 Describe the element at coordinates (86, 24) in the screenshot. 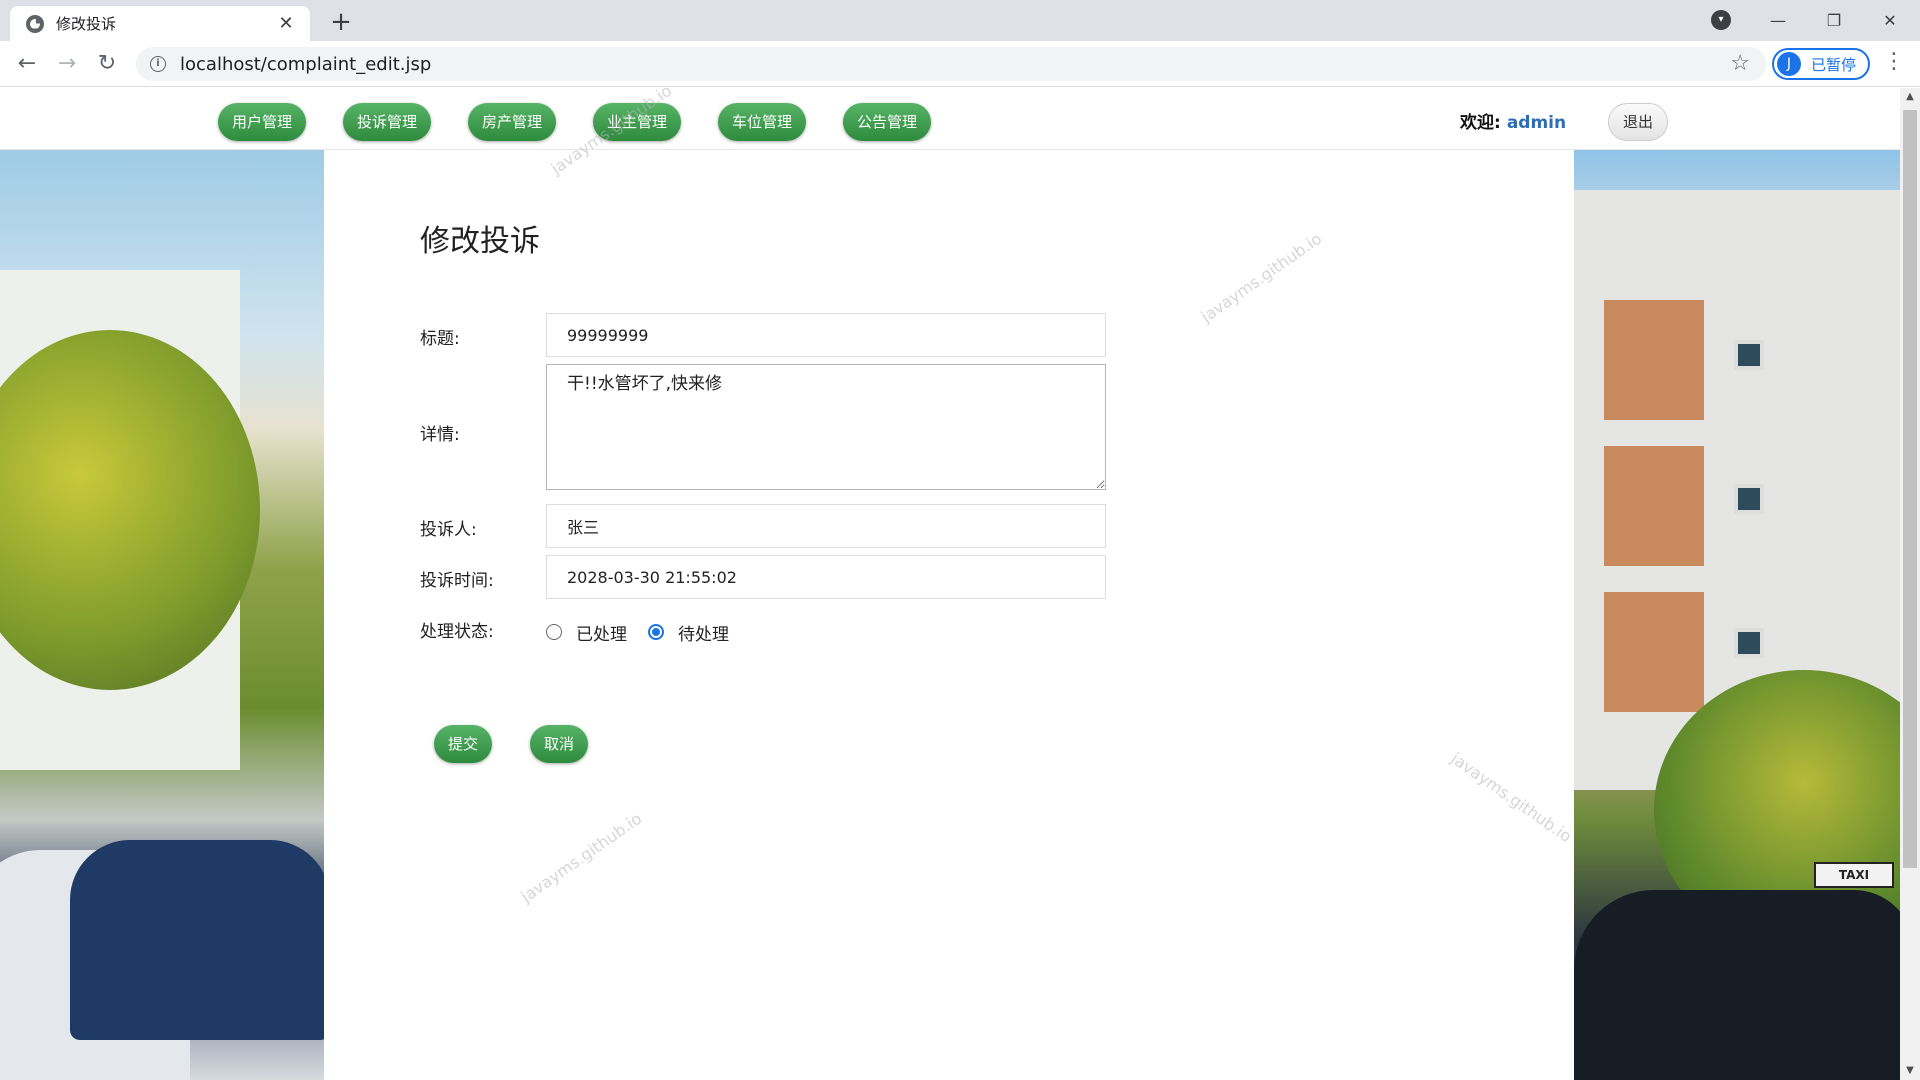

I see `tab-title: 修改投诉` at that location.